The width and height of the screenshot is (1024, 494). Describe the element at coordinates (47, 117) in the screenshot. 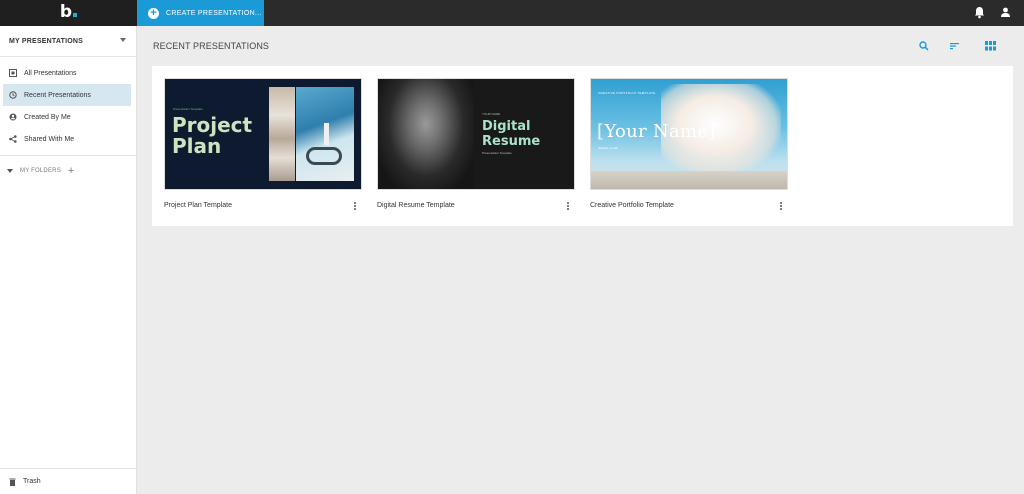

I see `sidebar-item-label: Created By Me` at that location.